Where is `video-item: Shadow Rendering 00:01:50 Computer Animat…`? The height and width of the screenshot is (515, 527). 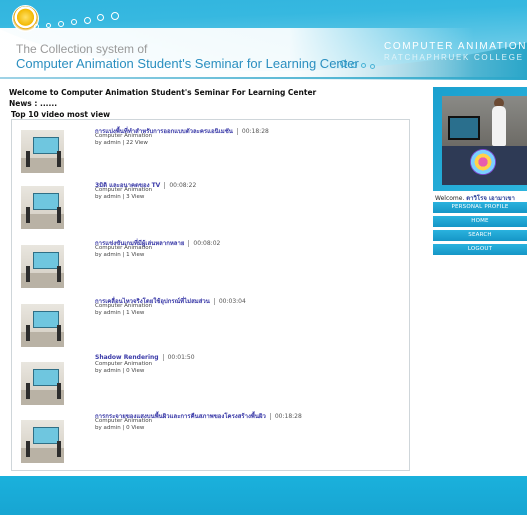 video-item: Shadow Rendering 00:01:50 Computer Animat… is located at coordinates (210, 379).